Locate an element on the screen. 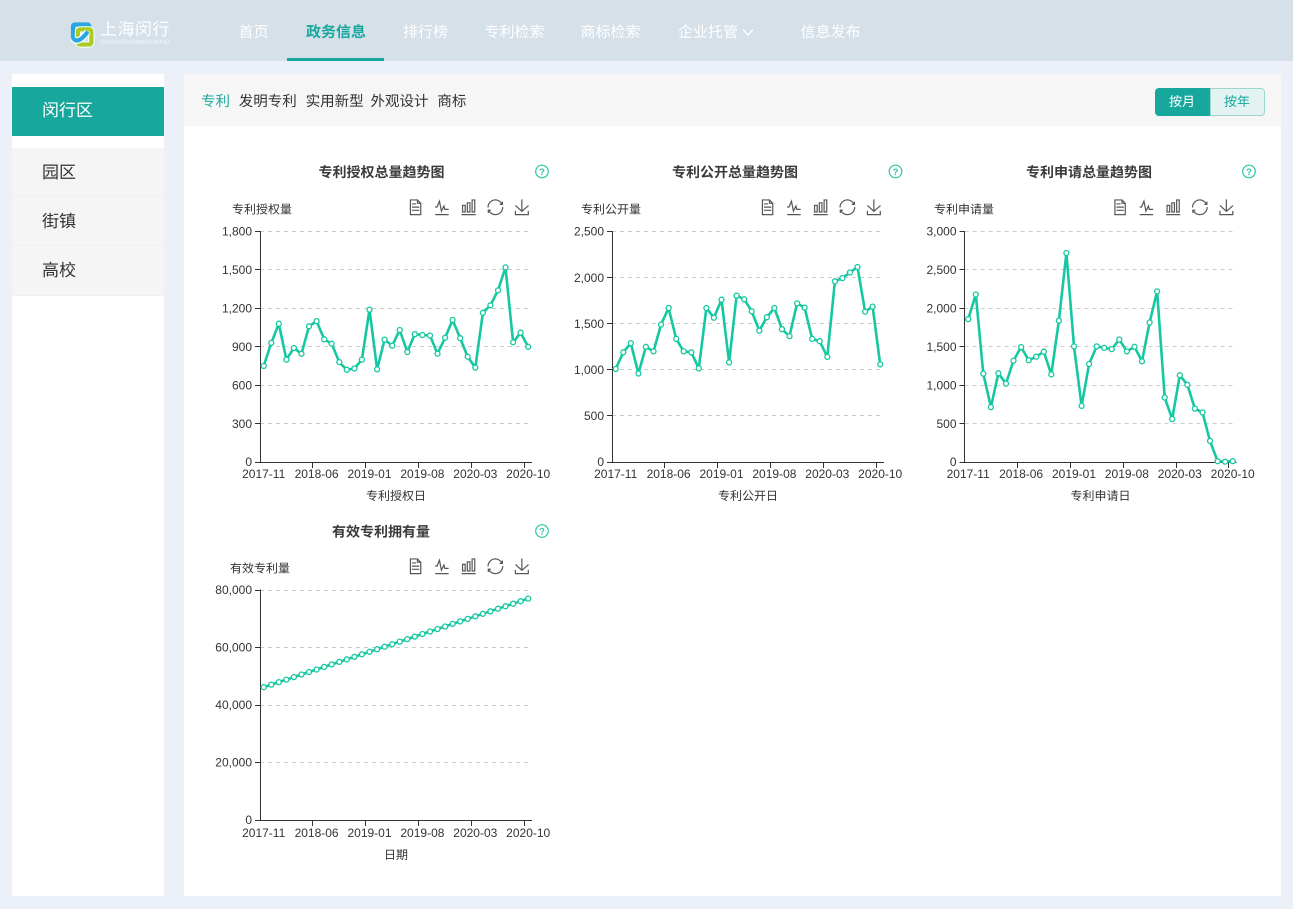 Image resolution: width=1293 pixels, height=909 pixels. svg-text: 专利申请总量趋势图 is located at coordinates (1089, 172).